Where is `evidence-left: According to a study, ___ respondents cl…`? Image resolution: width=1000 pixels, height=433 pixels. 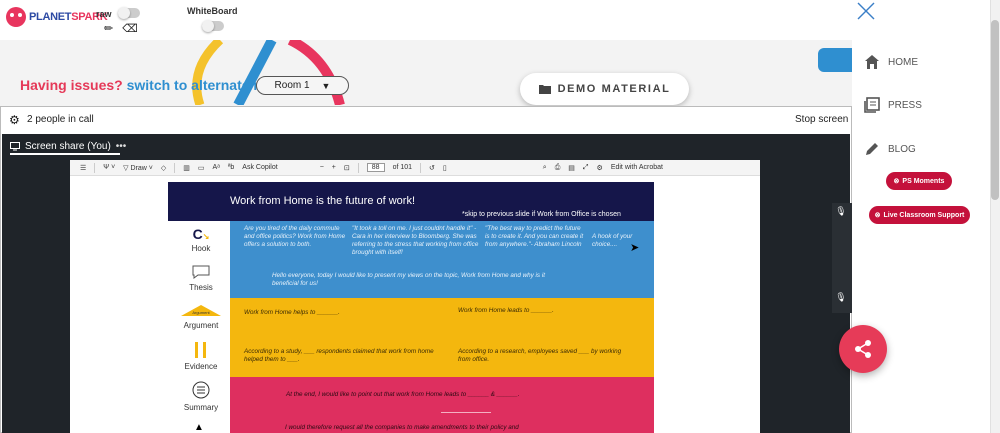
evidence-left: According to a study, ___ respondents cl… is located at coordinates (339, 355).